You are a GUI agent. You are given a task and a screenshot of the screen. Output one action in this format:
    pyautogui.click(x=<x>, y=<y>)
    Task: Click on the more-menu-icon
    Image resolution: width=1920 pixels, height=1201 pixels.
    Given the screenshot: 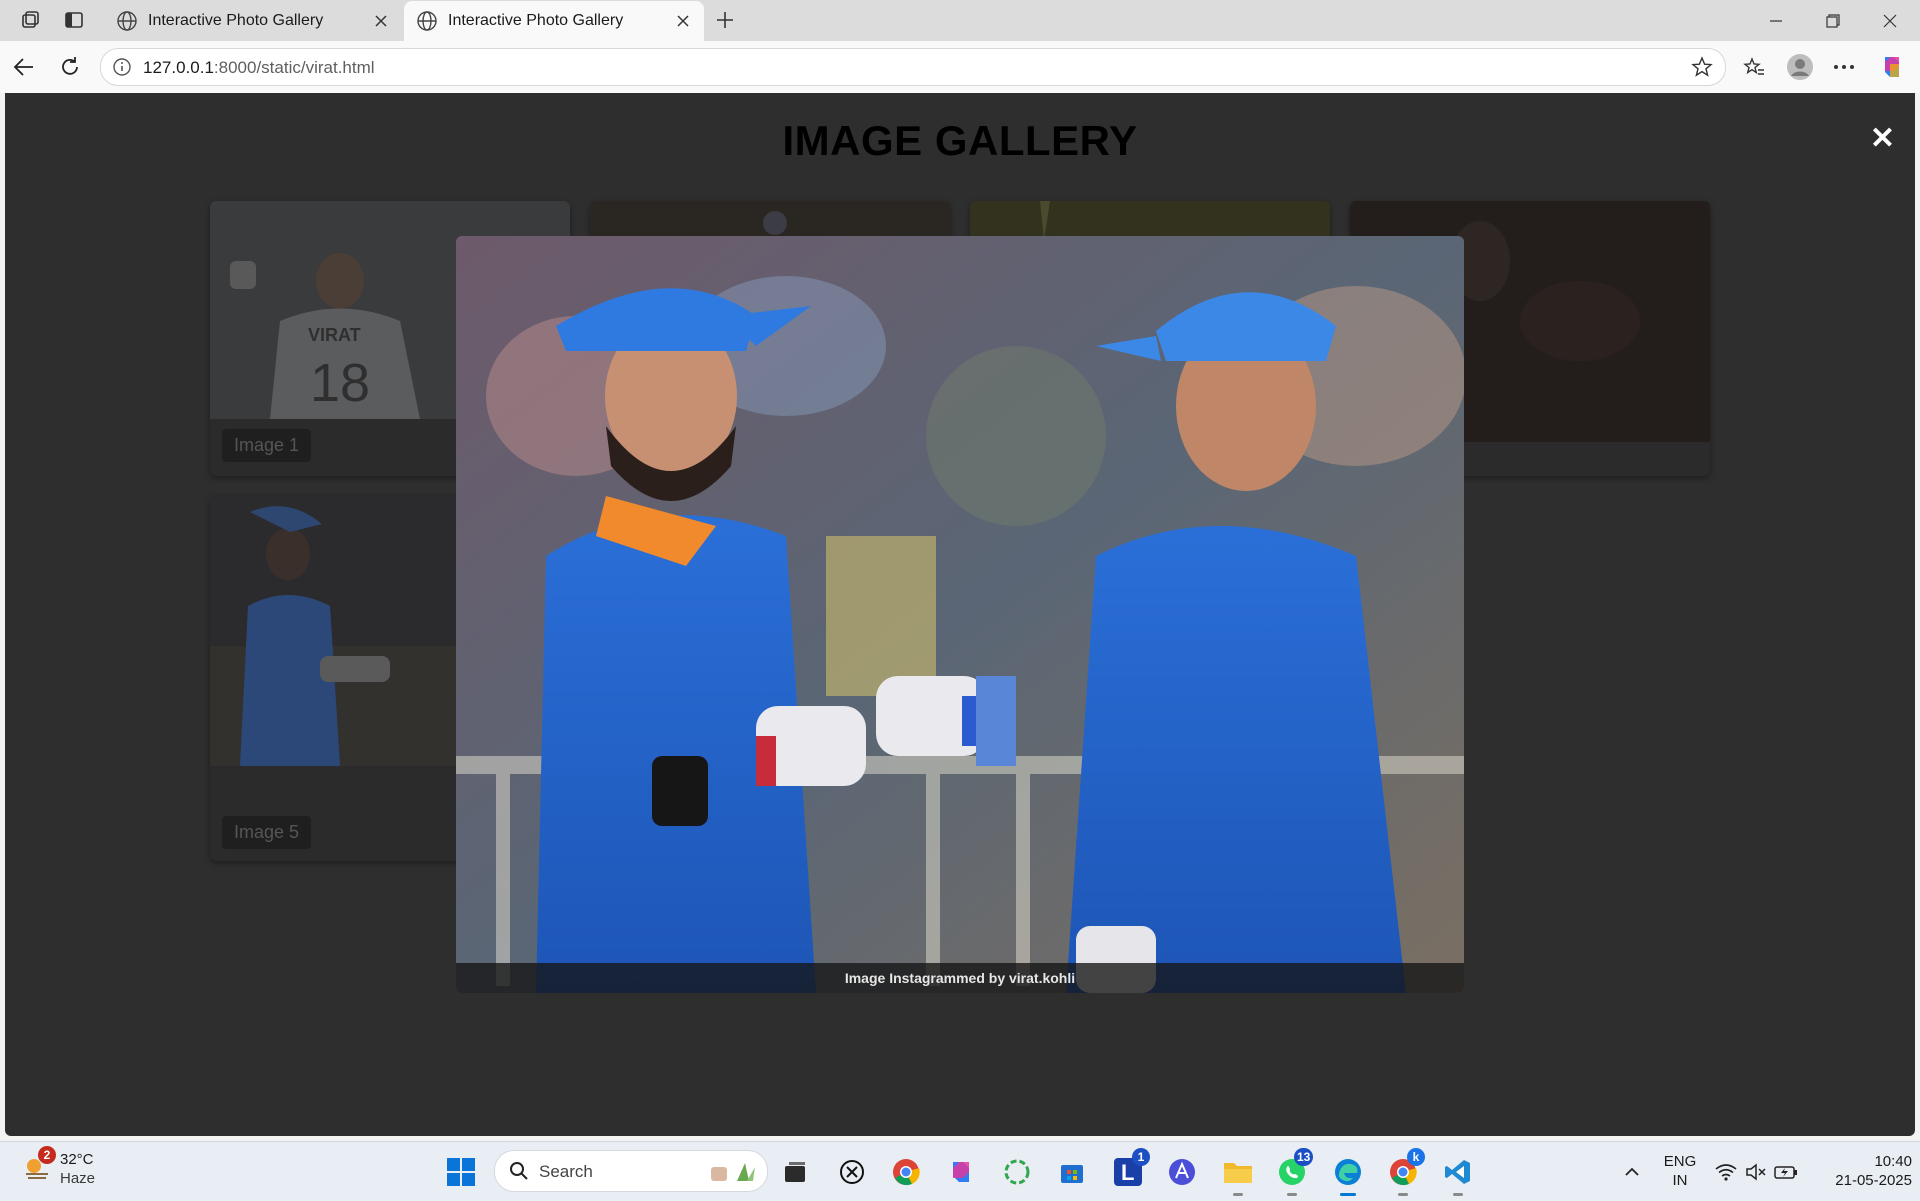 What is the action you would take?
    pyautogui.click(x=1844, y=67)
    